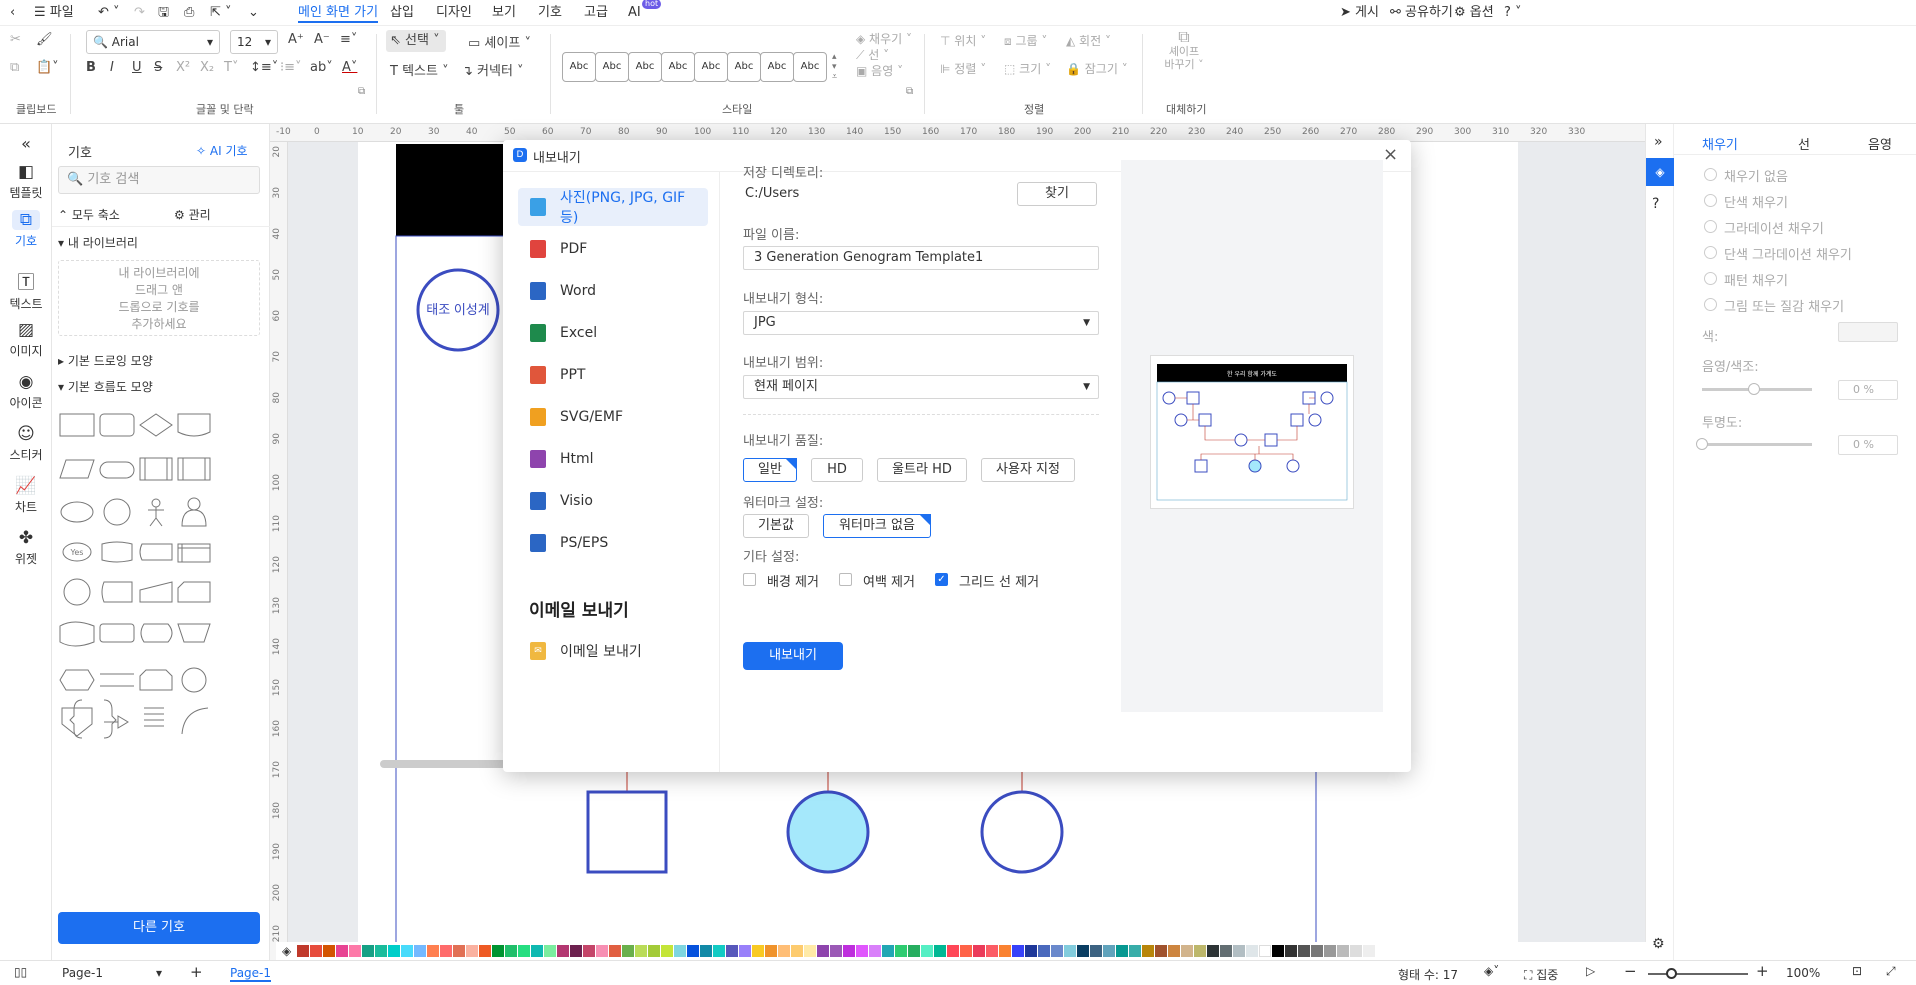 Image resolution: width=1916 pixels, height=985 pixels. I want to click on zoom-out-icon: −, so click(1630, 971).